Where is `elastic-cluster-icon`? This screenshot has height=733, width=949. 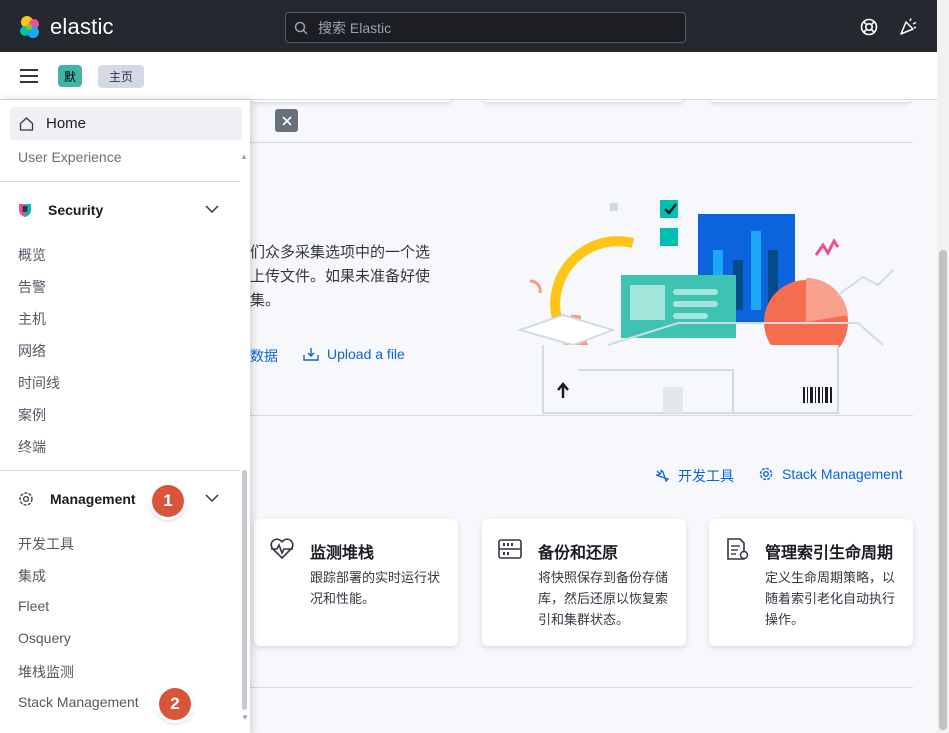
elastic-cluster-icon is located at coordinates (29, 27).